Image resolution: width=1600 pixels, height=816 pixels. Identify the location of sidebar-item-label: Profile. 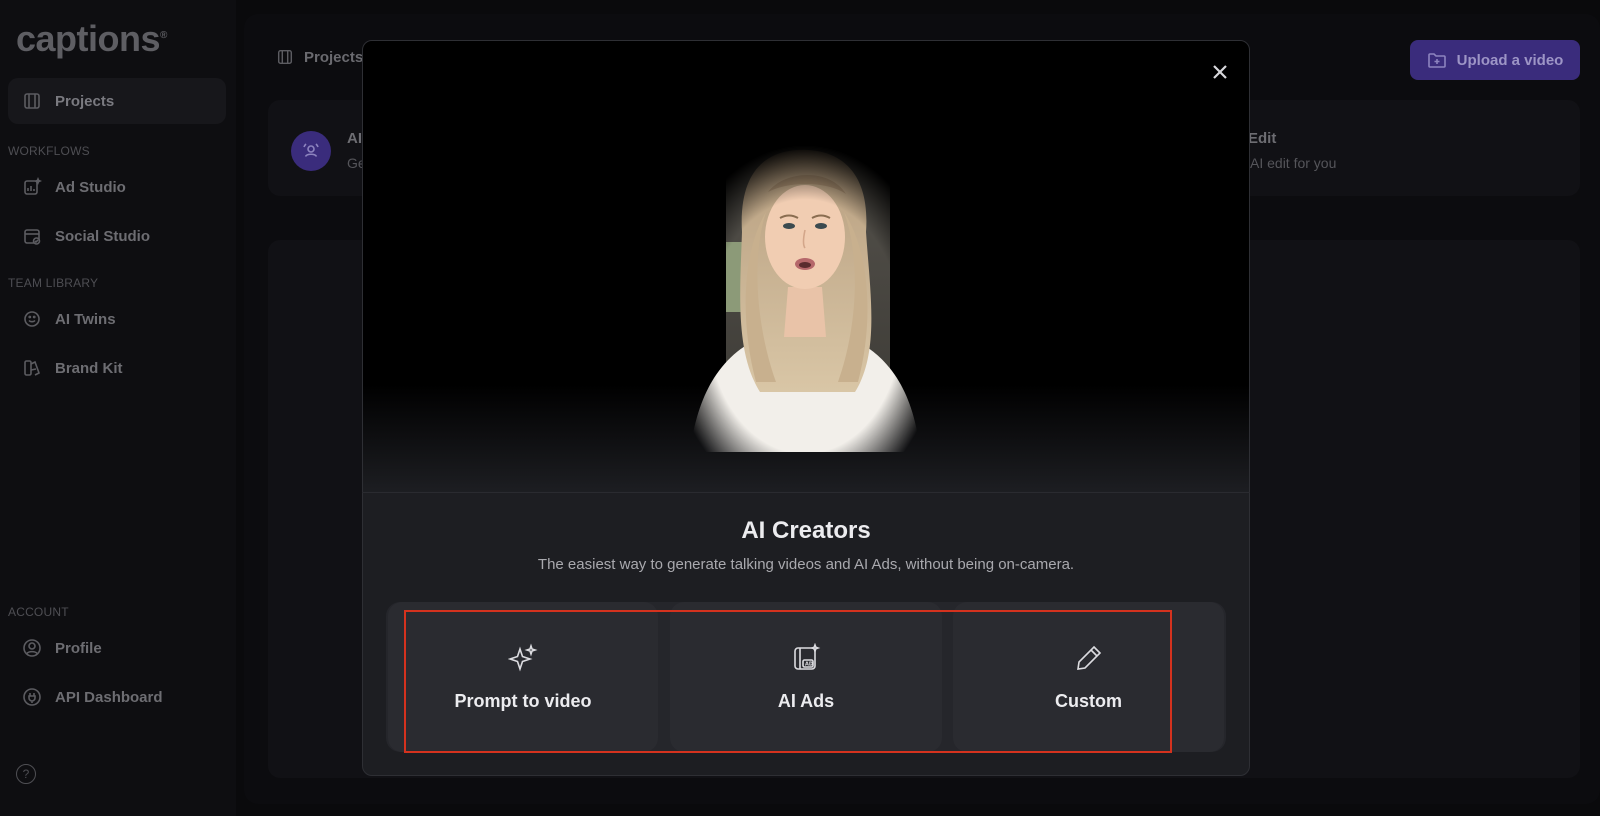
(78, 648).